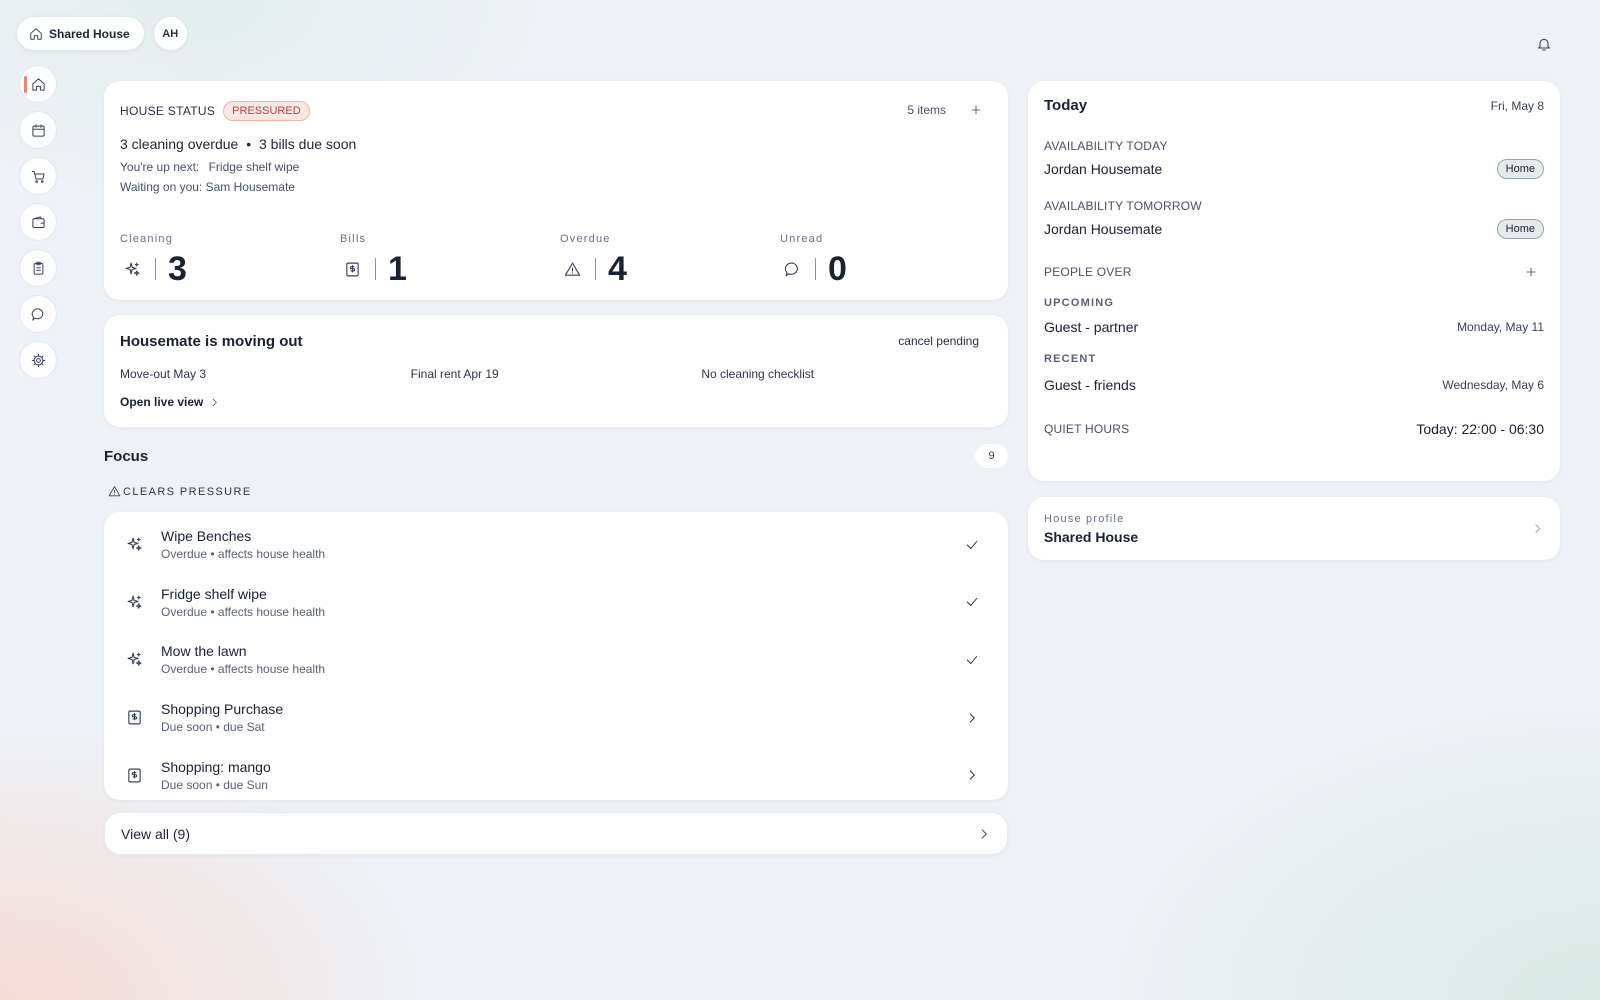 The height and width of the screenshot is (1000, 1600). I want to click on clears-pressure-text: CLEARS PRESSURE, so click(187, 491).